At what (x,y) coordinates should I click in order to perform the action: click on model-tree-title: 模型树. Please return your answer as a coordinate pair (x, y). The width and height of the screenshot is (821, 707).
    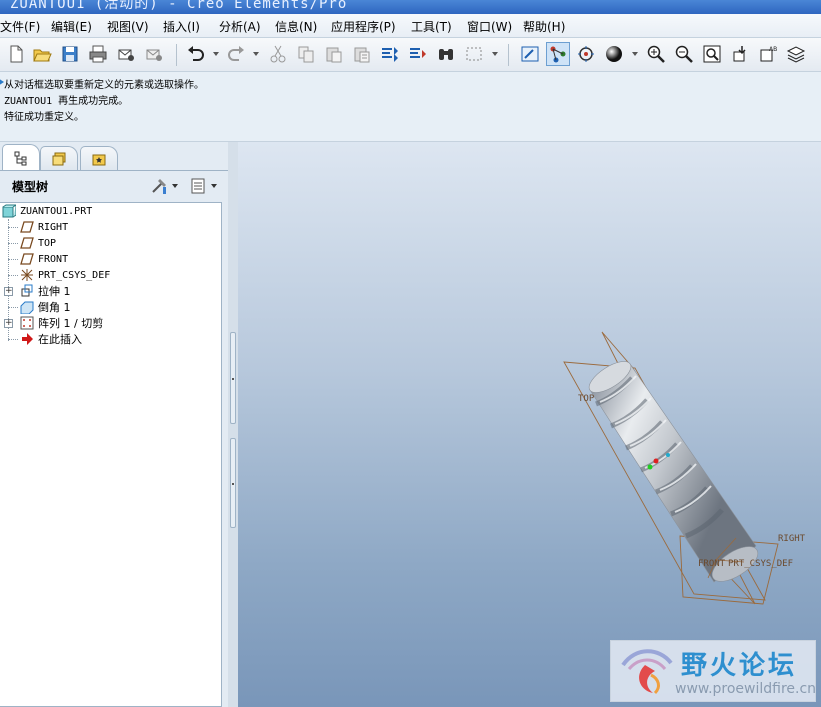
    Looking at the image, I should click on (30, 187).